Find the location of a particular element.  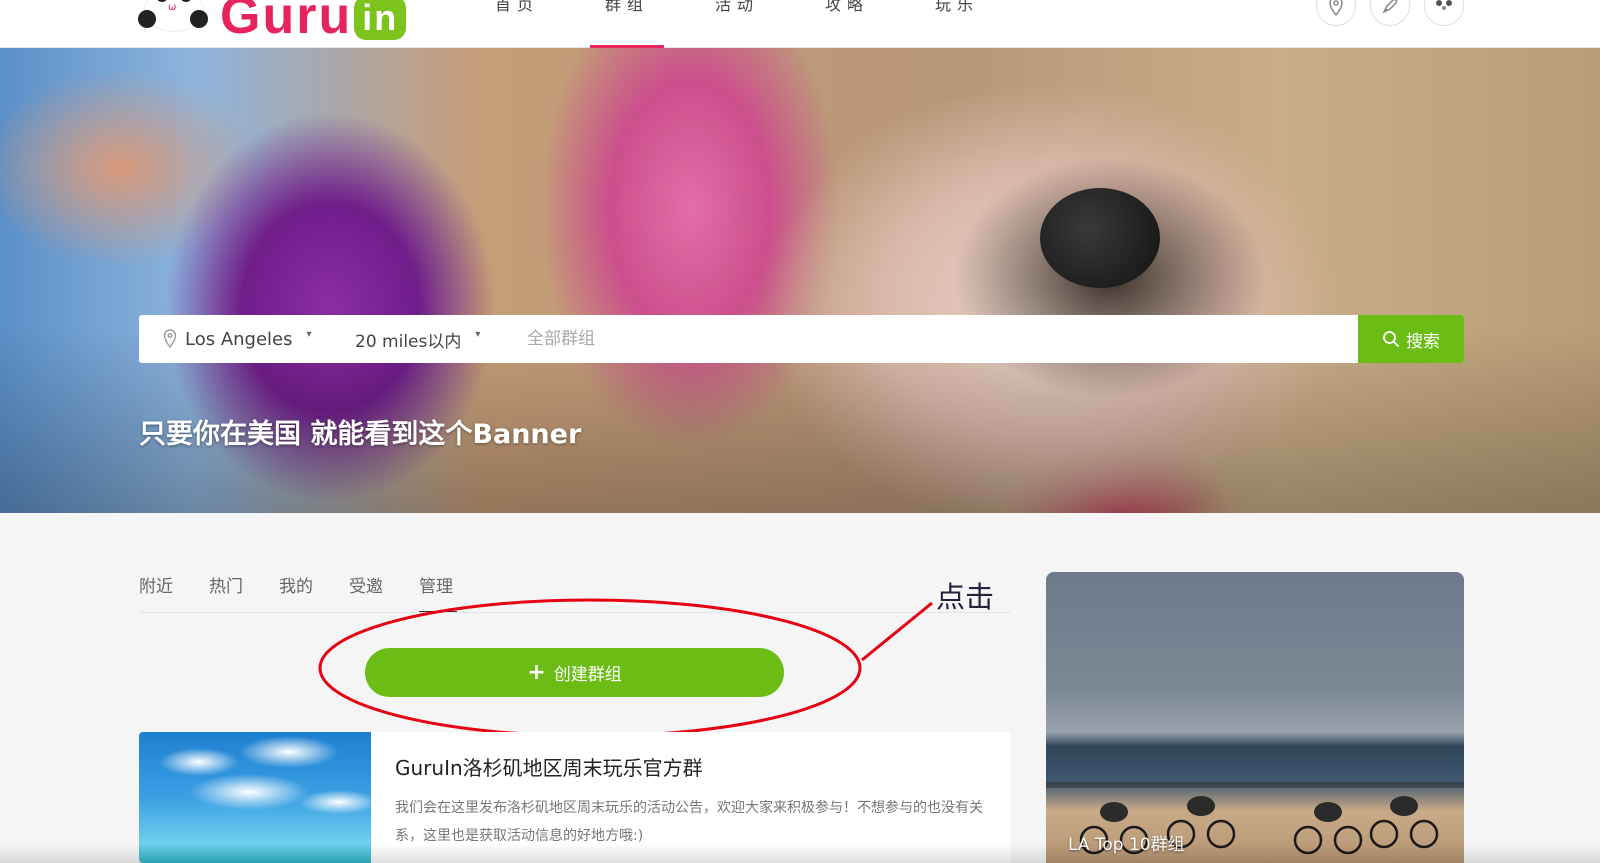

annotation-label: 点击 is located at coordinates (965, 597).